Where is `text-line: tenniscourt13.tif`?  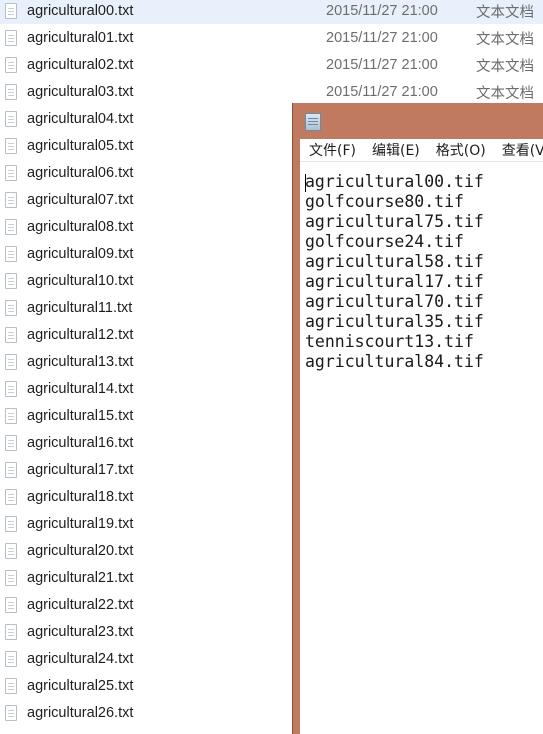 text-line: tenniscourt13.tif is located at coordinates (389, 341).